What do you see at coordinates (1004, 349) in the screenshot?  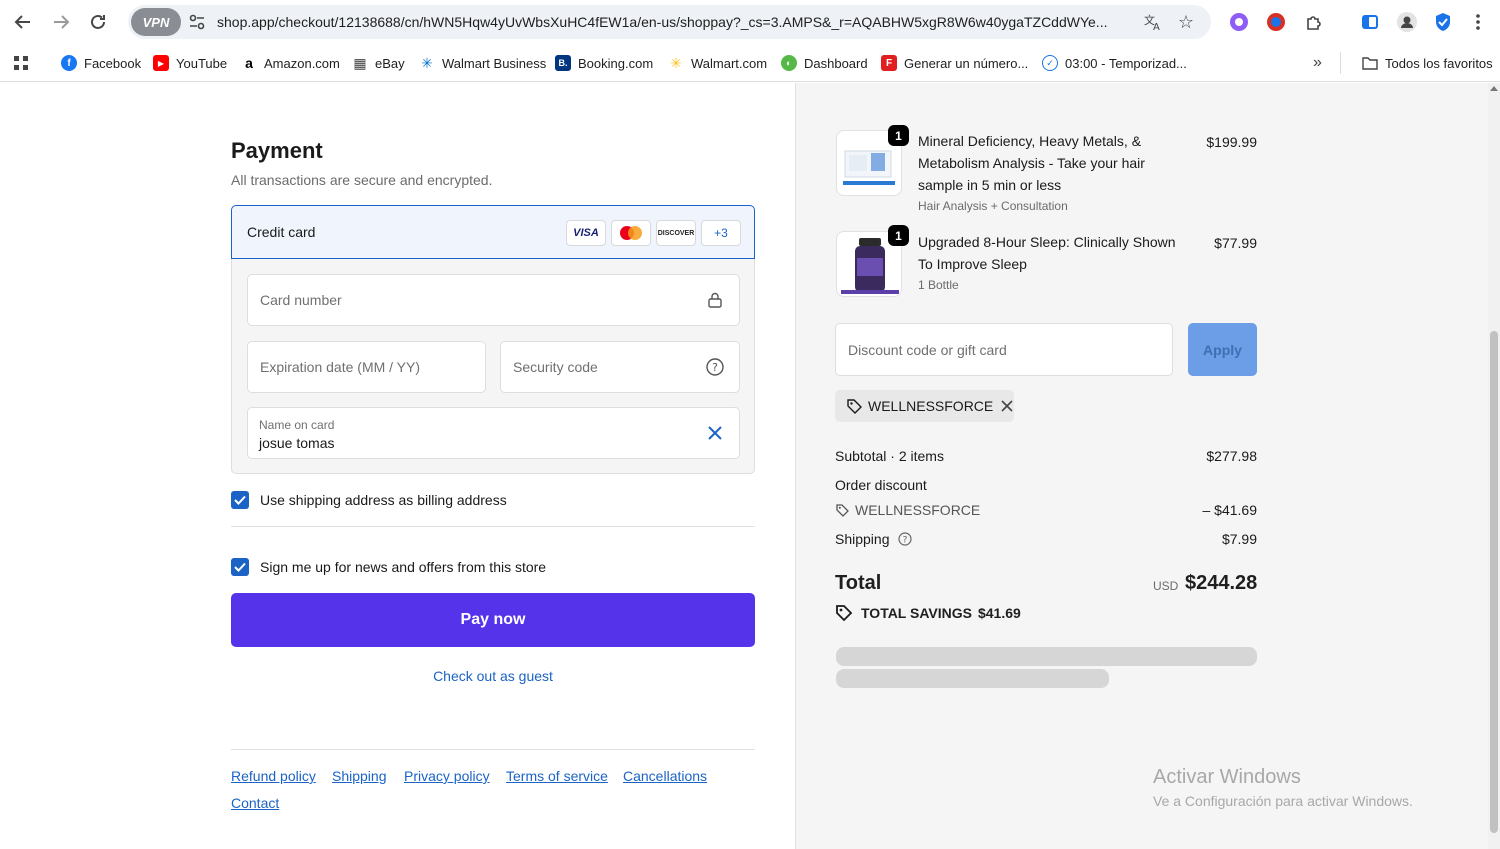 I see `discount-code-input: Discount code or gift card` at bounding box center [1004, 349].